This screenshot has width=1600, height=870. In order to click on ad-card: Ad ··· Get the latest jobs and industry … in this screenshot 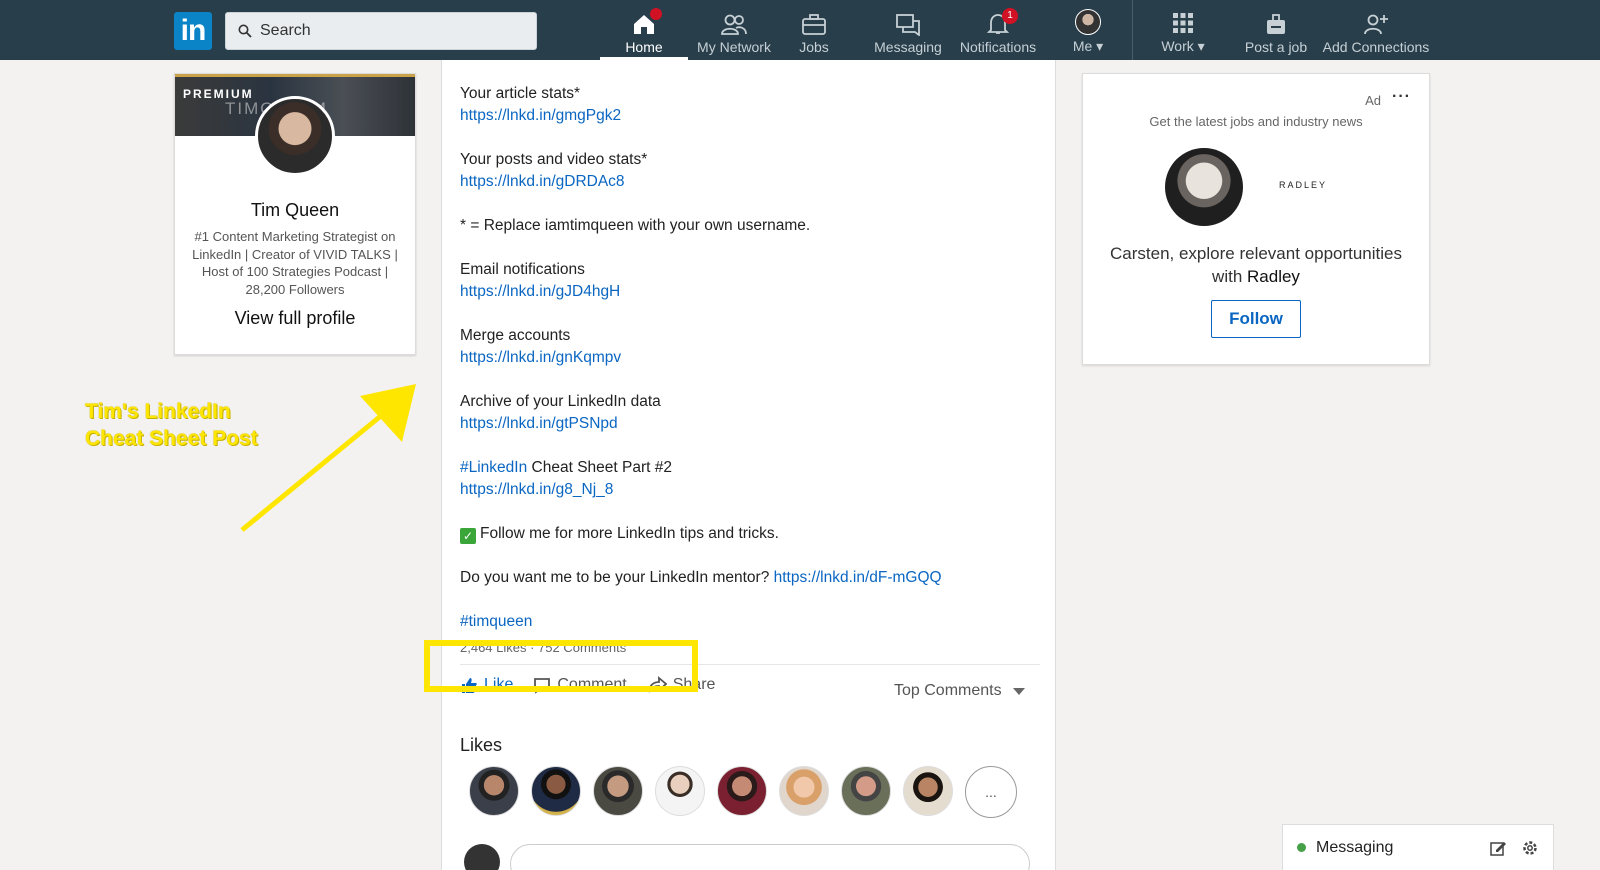, I will do `click(1256, 219)`.